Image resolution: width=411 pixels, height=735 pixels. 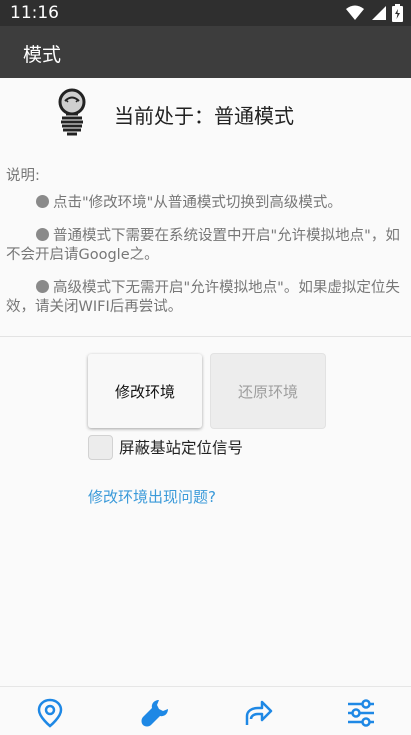 I want to click on share-arrow-icon, so click(x=259, y=712).